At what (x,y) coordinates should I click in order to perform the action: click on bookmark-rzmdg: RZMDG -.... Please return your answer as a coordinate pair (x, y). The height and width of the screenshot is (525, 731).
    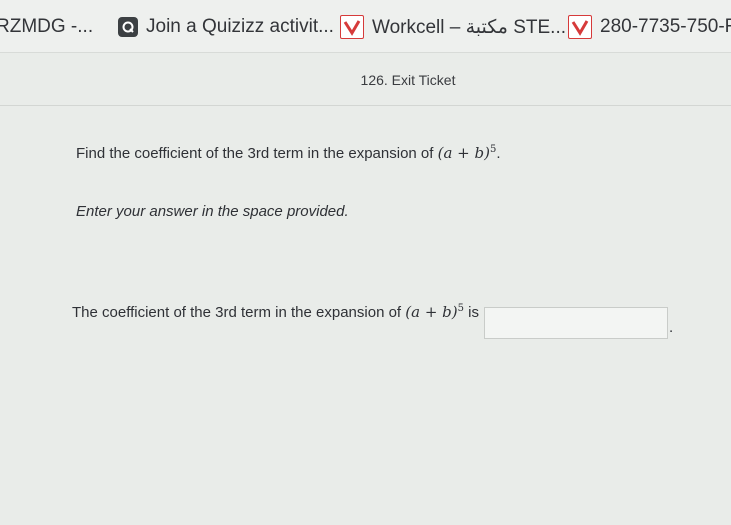
    Looking at the image, I should click on (46, 27).